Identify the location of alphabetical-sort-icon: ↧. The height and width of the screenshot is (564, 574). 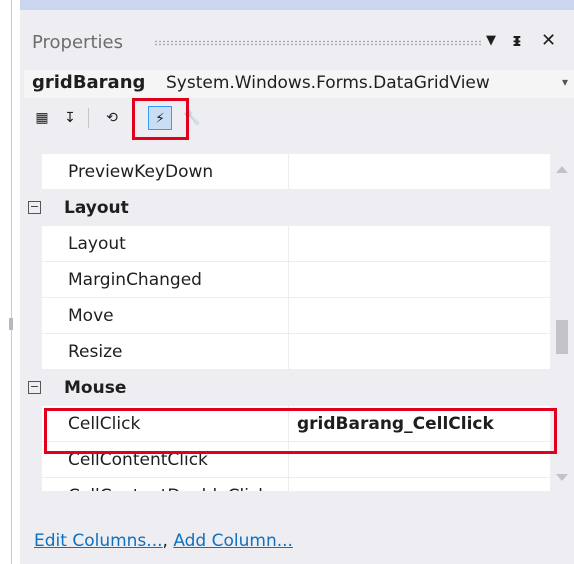
(70, 118).